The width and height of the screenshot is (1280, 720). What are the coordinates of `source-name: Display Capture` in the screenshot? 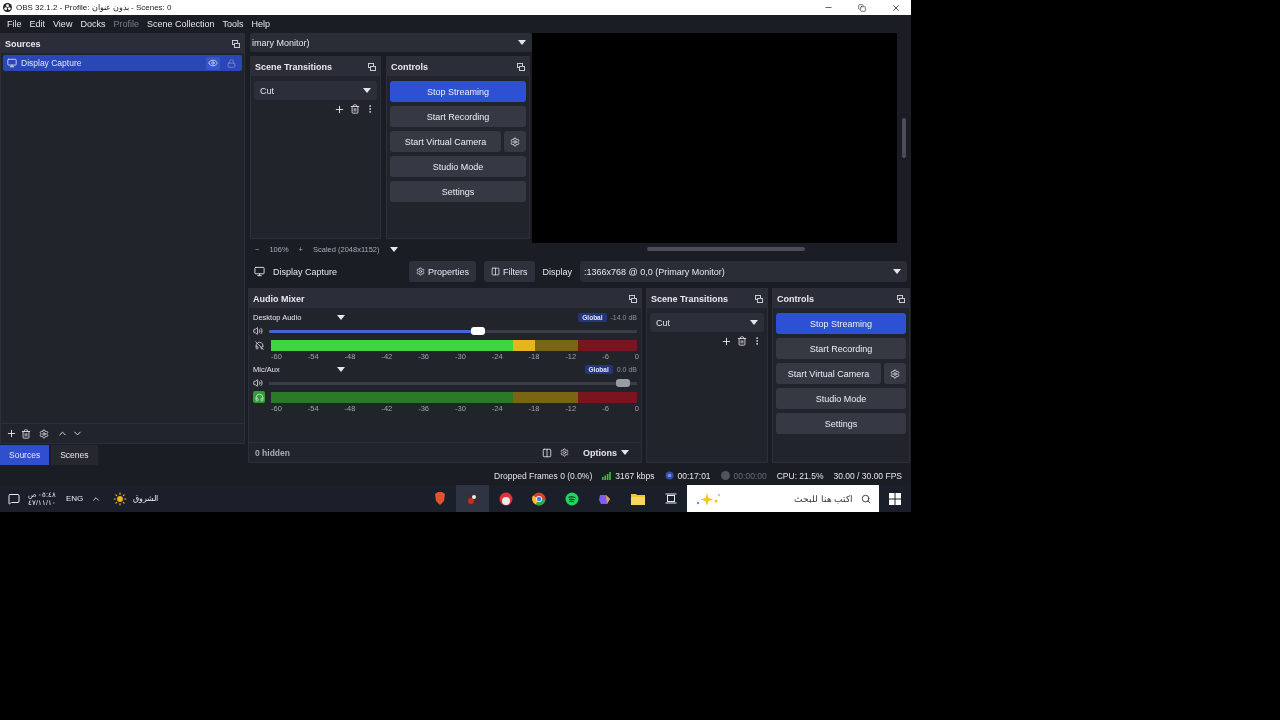 It's located at (305, 271).